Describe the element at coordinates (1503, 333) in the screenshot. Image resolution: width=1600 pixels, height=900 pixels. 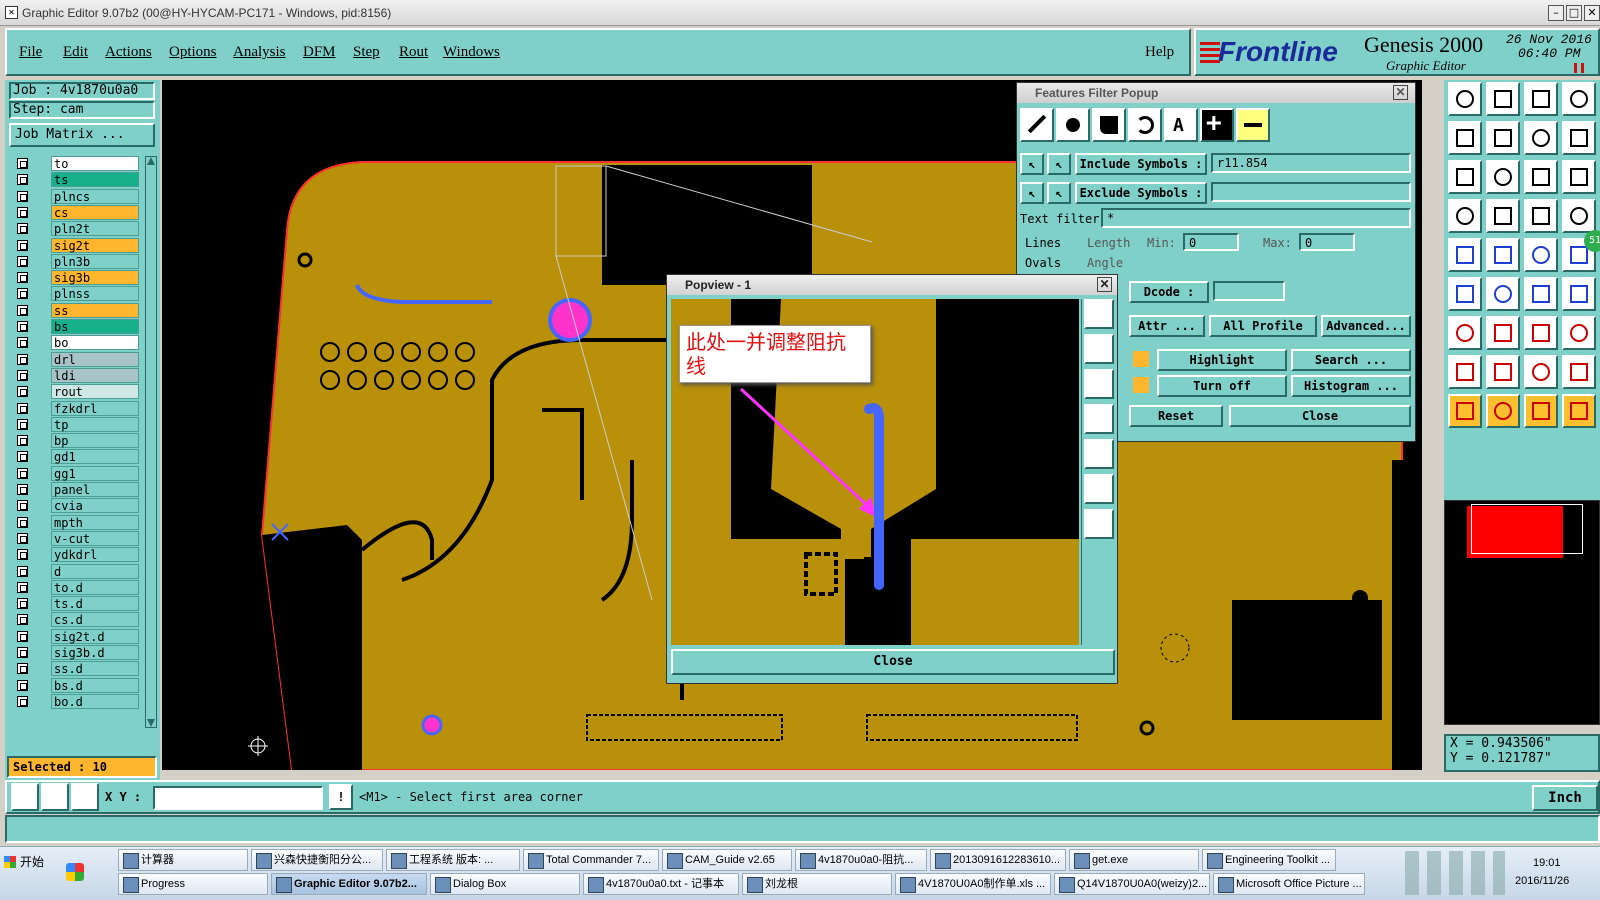
I see `polarity-tool-icon` at that location.